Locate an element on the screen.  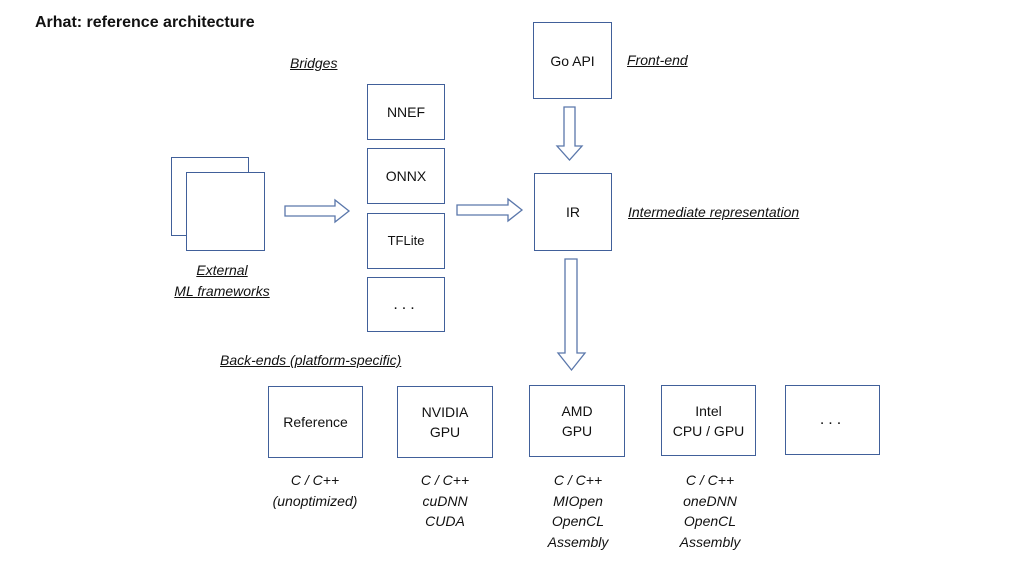
bridge-box-tflite: TFLite is located at coordinates (406, 241).